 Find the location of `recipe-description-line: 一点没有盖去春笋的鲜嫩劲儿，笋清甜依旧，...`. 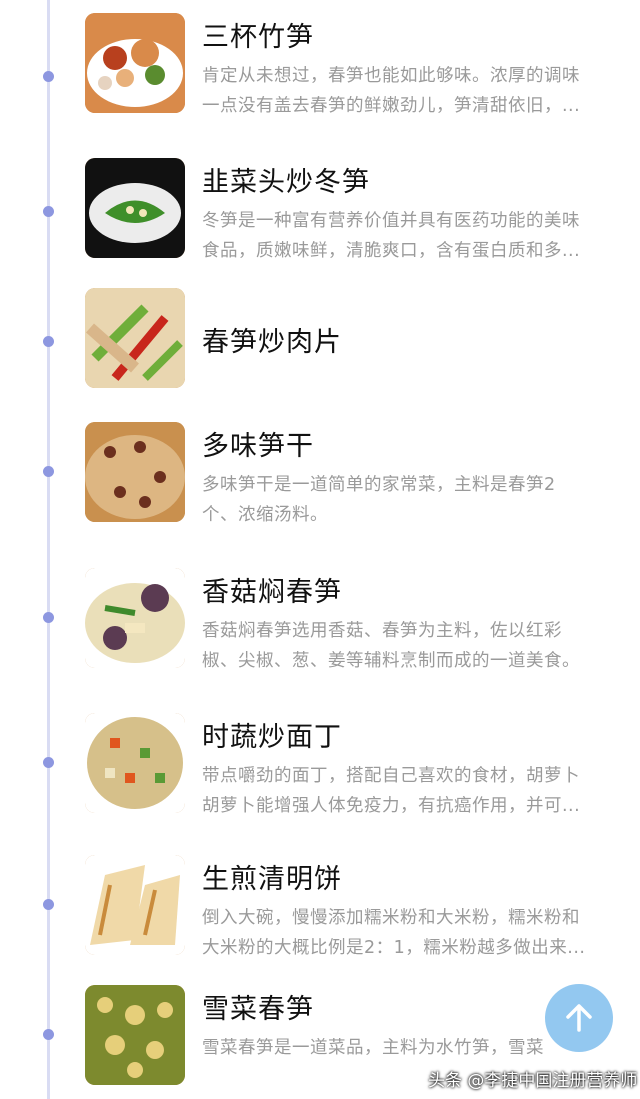

recipe-description-line: 一点没有盖去春笋的鲜嫩劲儿，笋清甜依旧，... is located at coordinates (391, 106).